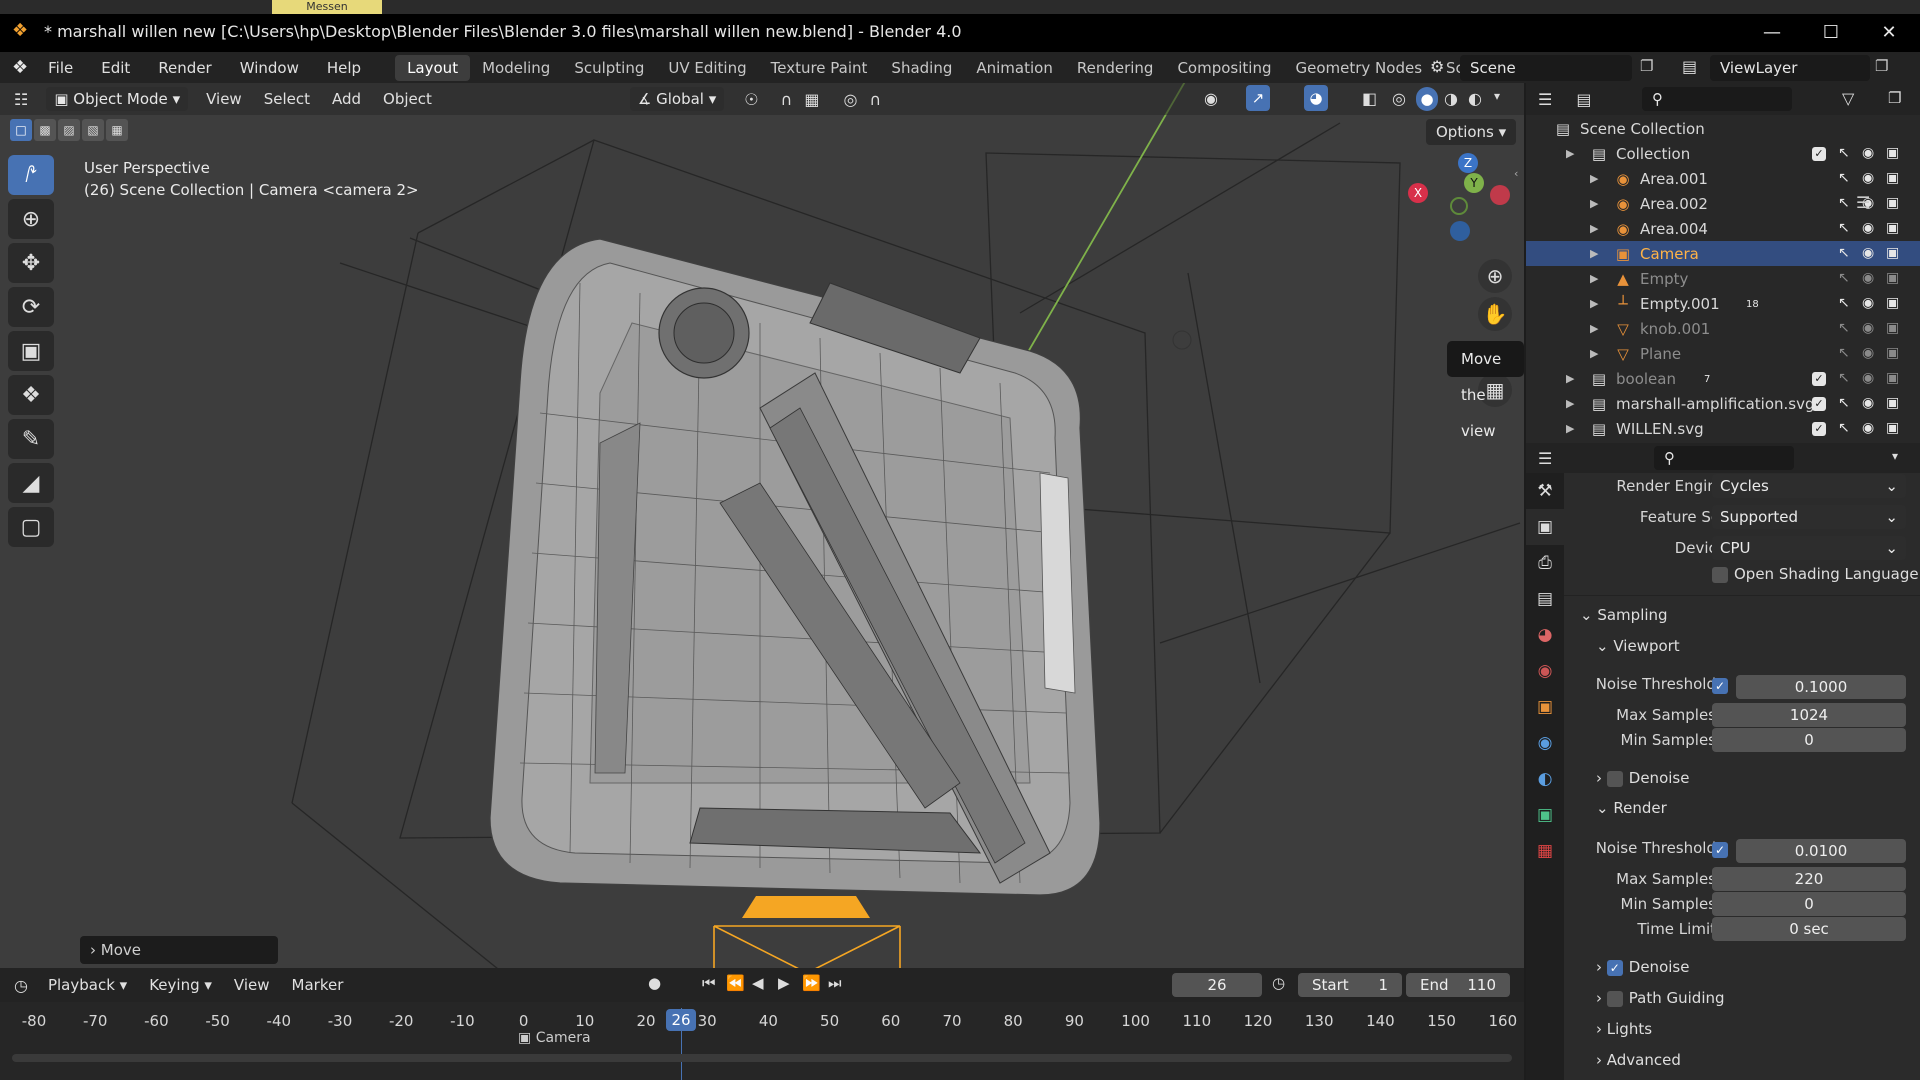 The height and width of the screenshot is (1080, 1920). Describe the element at coordinates (1723, 378) in the screenshot. I see `outliner-item: ▶ ▤ boolean ✓ ↖ ◉ ▣ 7` at that location.